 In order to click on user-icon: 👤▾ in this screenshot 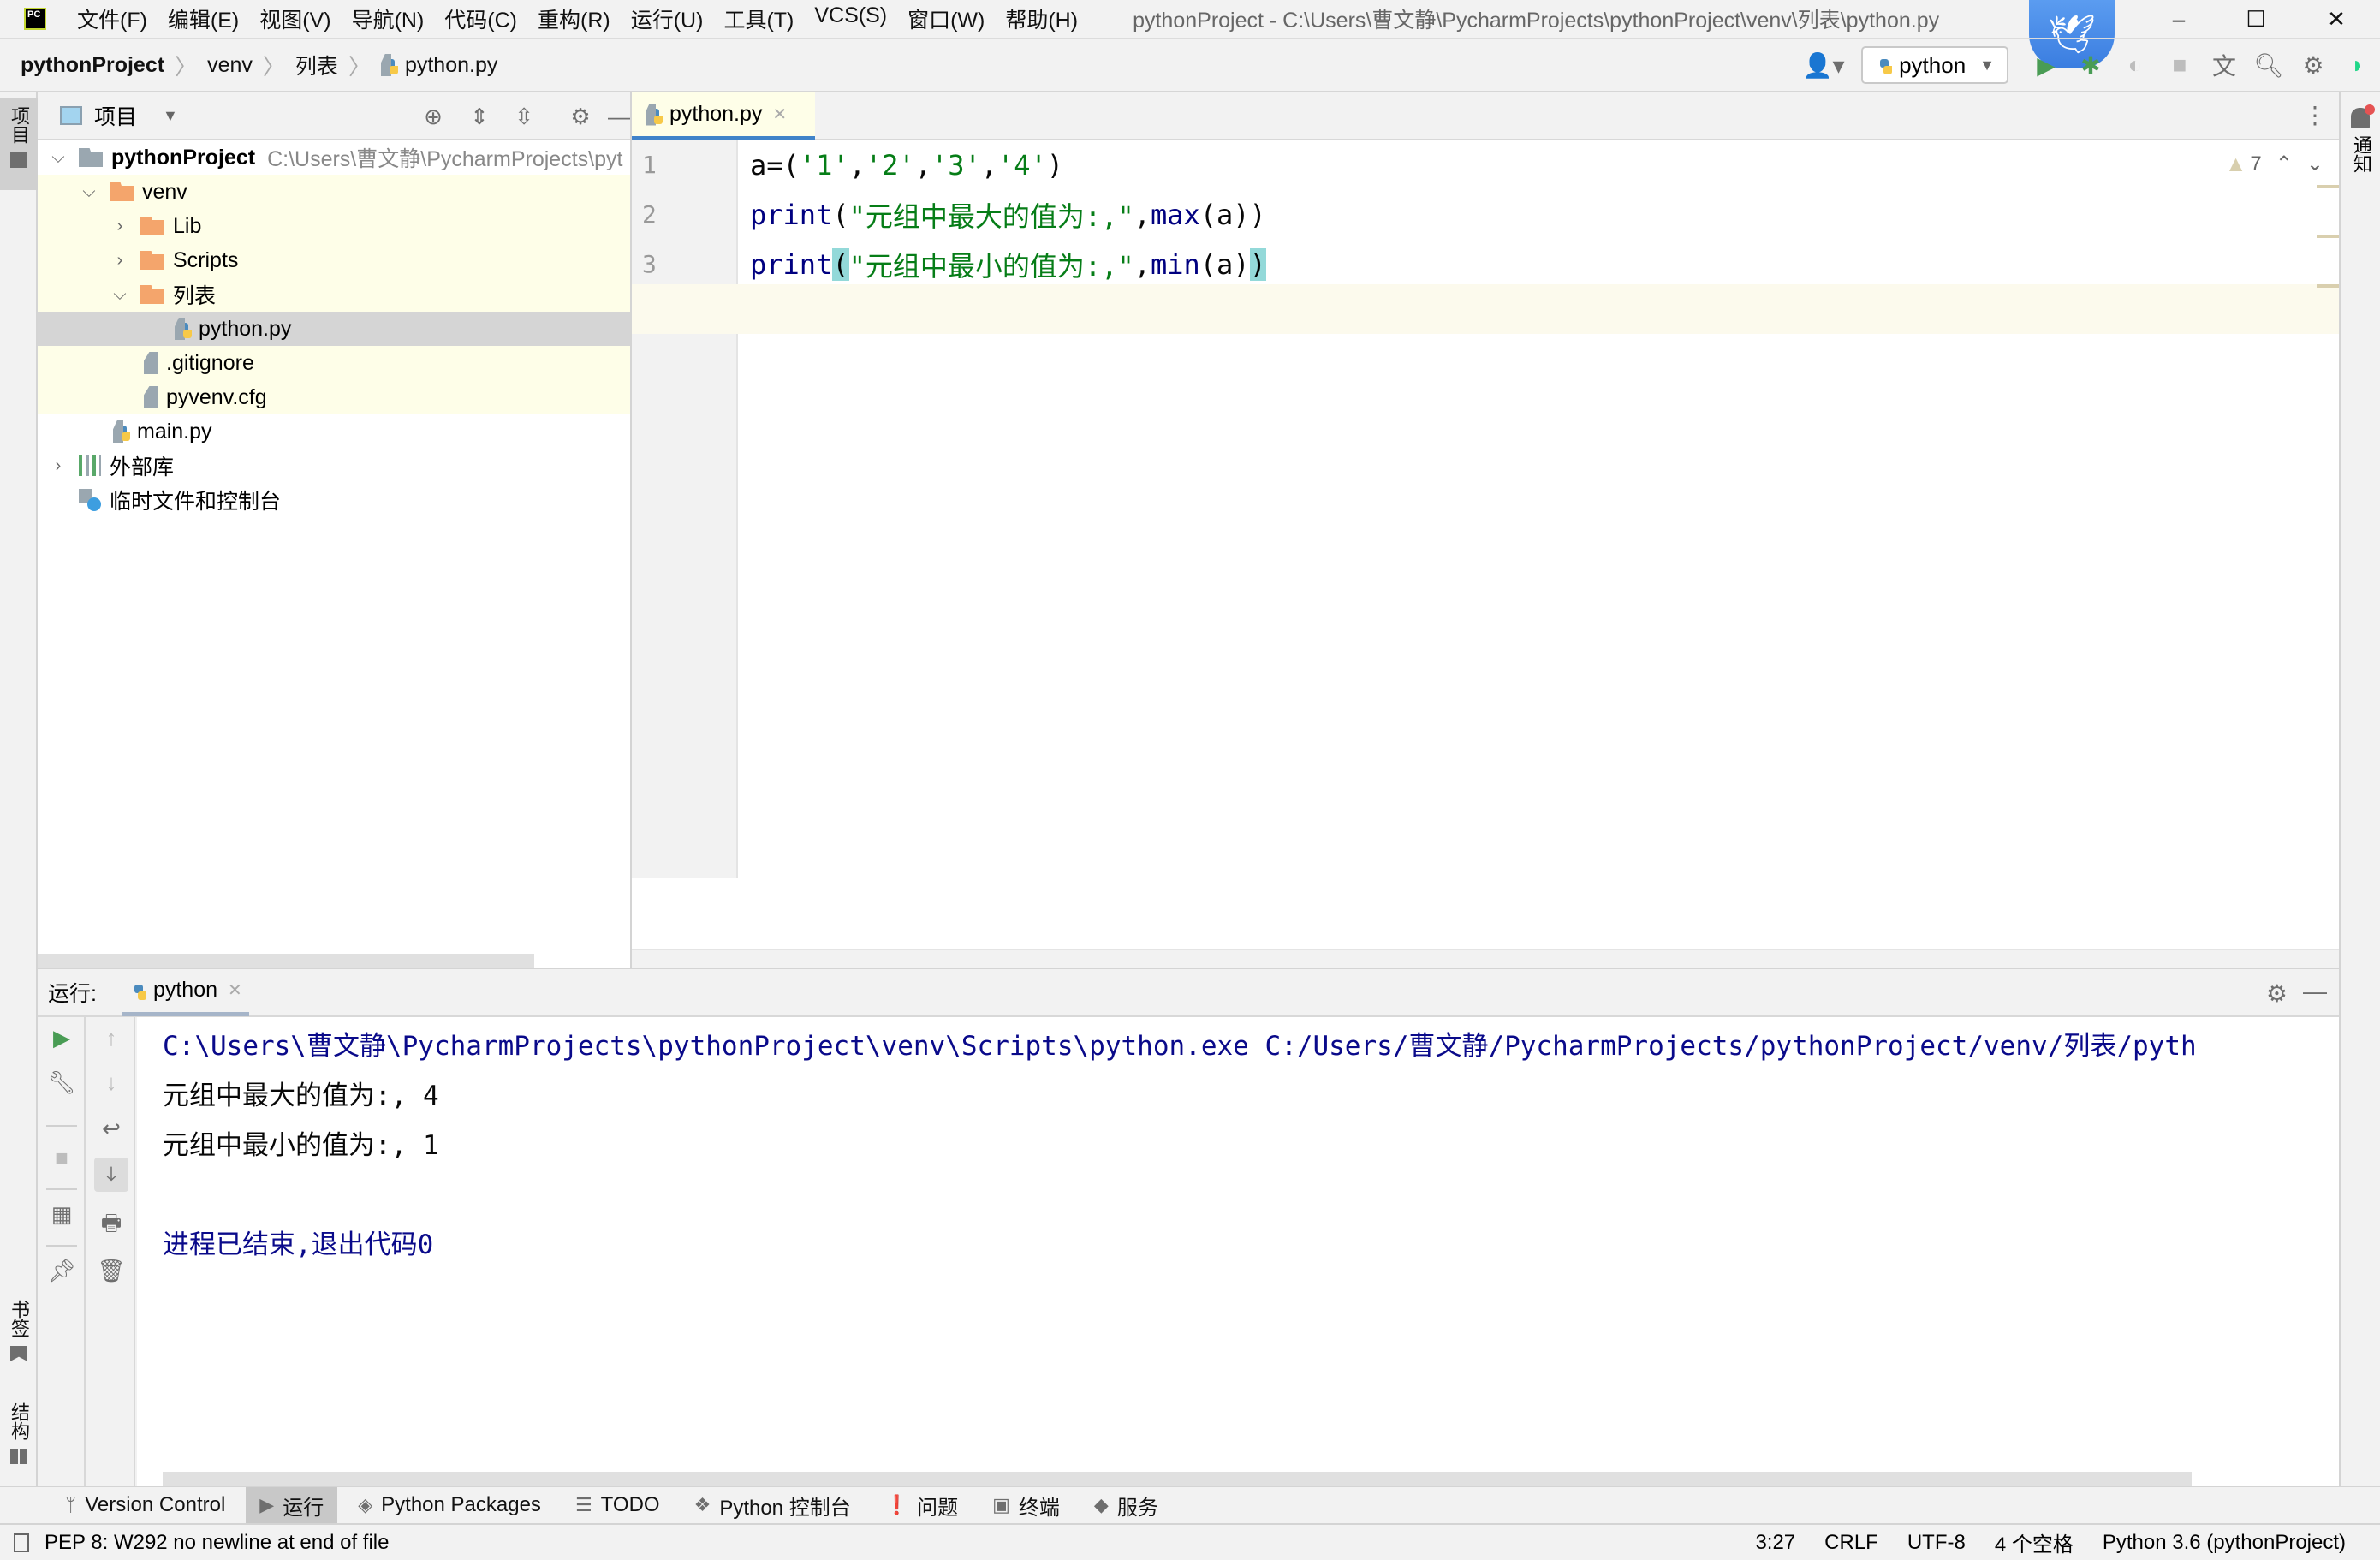, I will do `click(1823, 65)`.